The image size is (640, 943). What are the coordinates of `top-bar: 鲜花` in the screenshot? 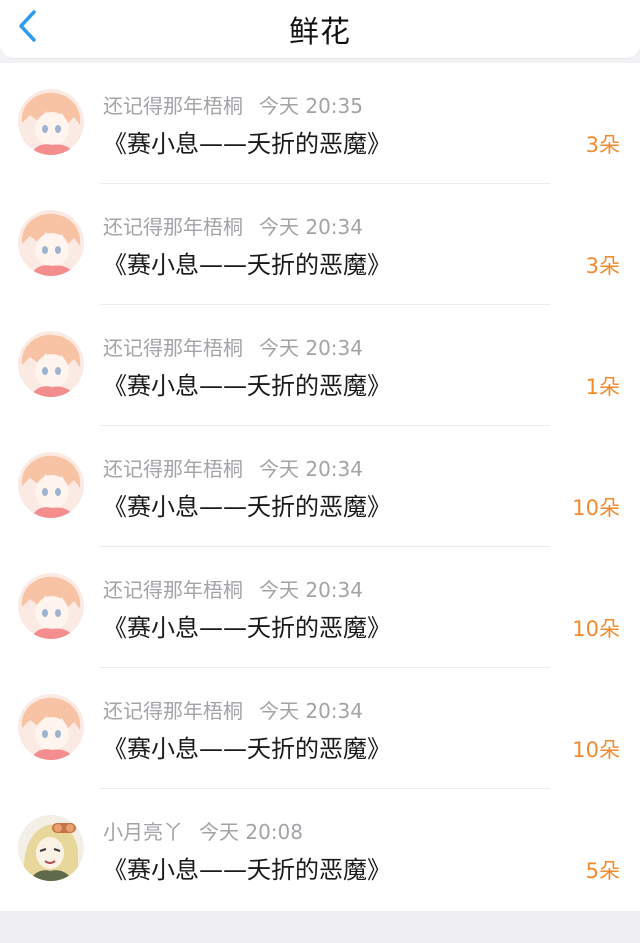 It's located at (320, 29).